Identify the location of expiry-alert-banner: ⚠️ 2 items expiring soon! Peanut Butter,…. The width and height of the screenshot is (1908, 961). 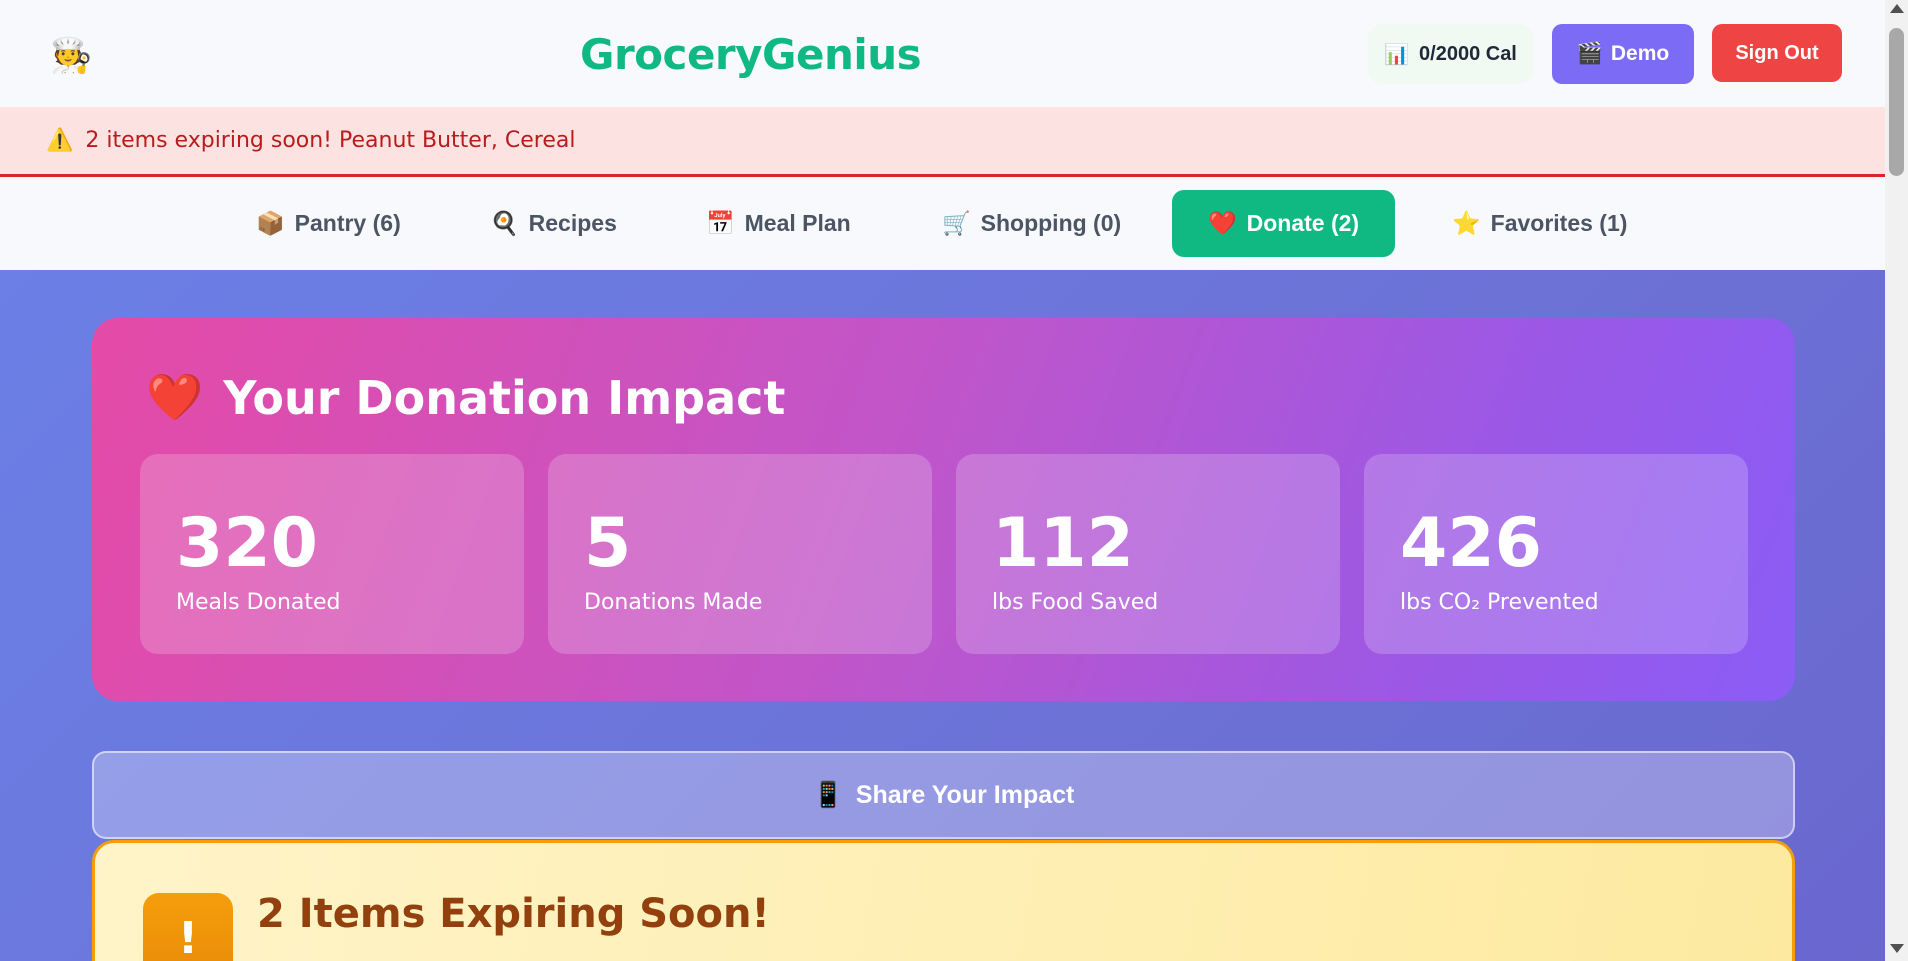
(942, 142).